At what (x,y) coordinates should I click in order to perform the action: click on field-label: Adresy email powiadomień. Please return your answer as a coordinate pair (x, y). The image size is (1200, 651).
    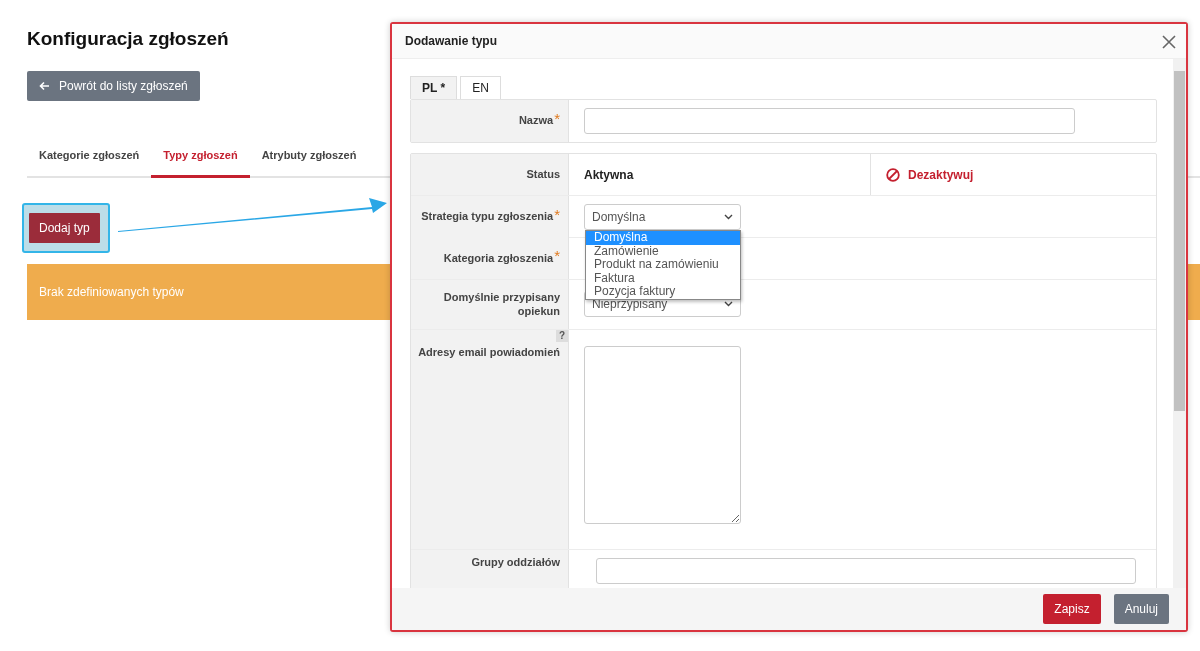
    Looking at the image, I should click on (489, 353).